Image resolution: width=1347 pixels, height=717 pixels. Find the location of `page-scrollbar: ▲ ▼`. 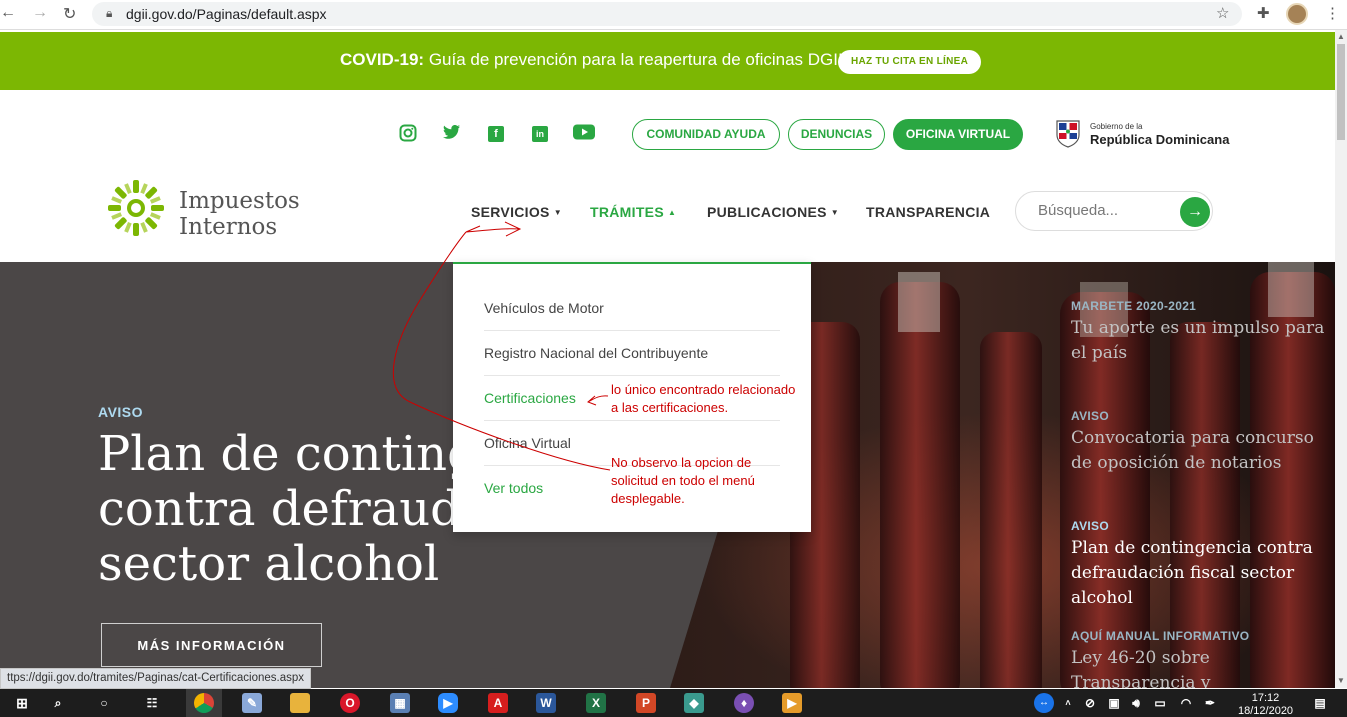

page-scrollbar: ▲ ▼ is located at coordinates (1341, 359).